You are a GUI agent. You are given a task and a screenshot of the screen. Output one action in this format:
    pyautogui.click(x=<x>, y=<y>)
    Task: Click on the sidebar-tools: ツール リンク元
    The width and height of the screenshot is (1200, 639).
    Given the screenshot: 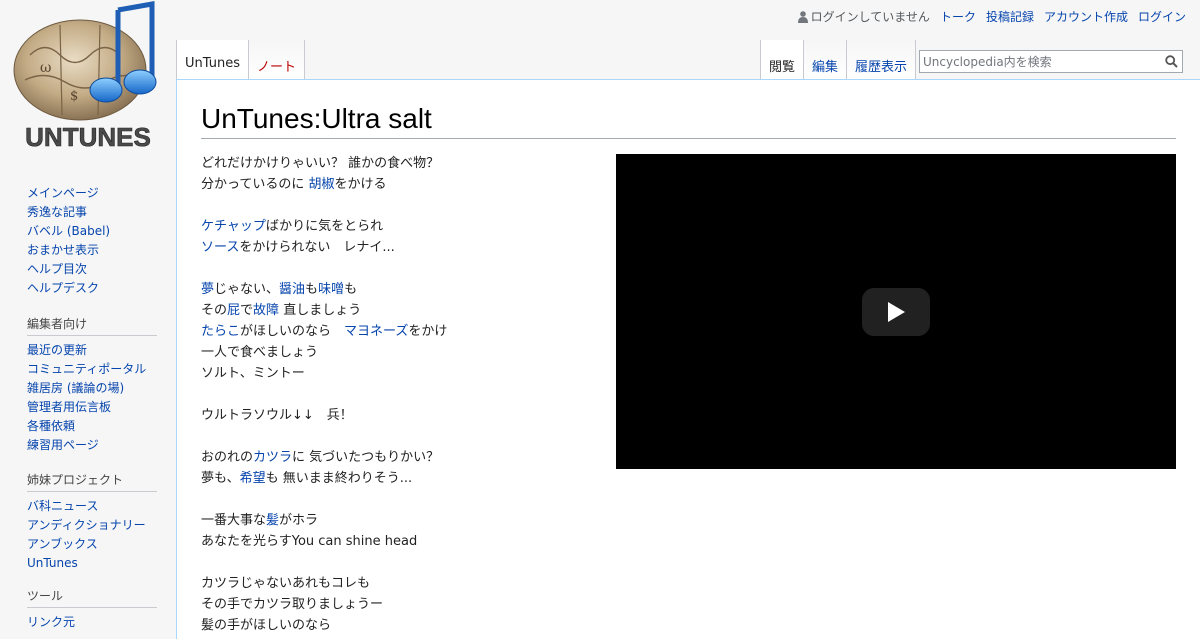 What is the action you would take?
    pyautogui.click(x=92, y=610)
    